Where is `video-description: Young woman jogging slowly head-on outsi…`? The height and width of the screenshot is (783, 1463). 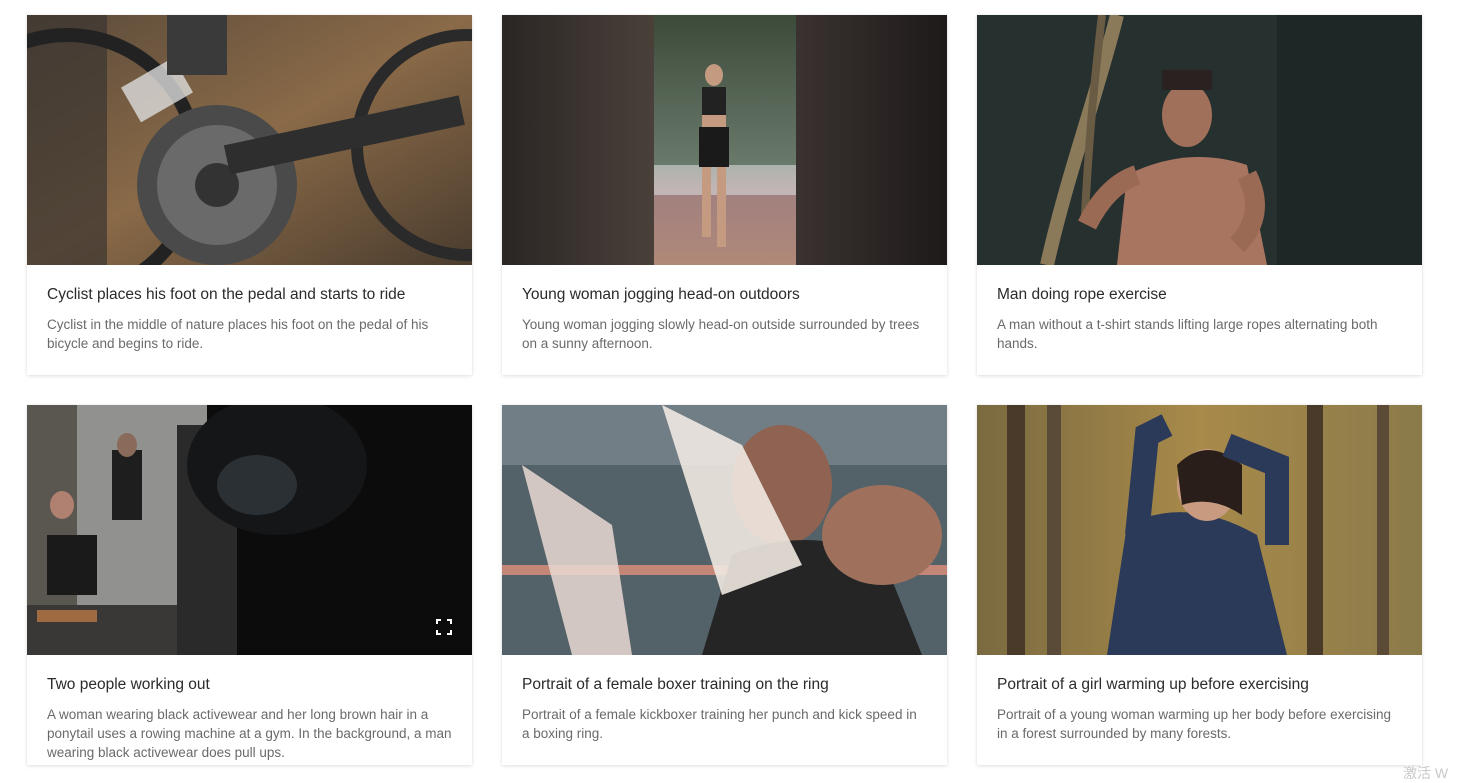
video-description: Young woman jogging slowly head-on outsi… is located at coordinates (721, 334).